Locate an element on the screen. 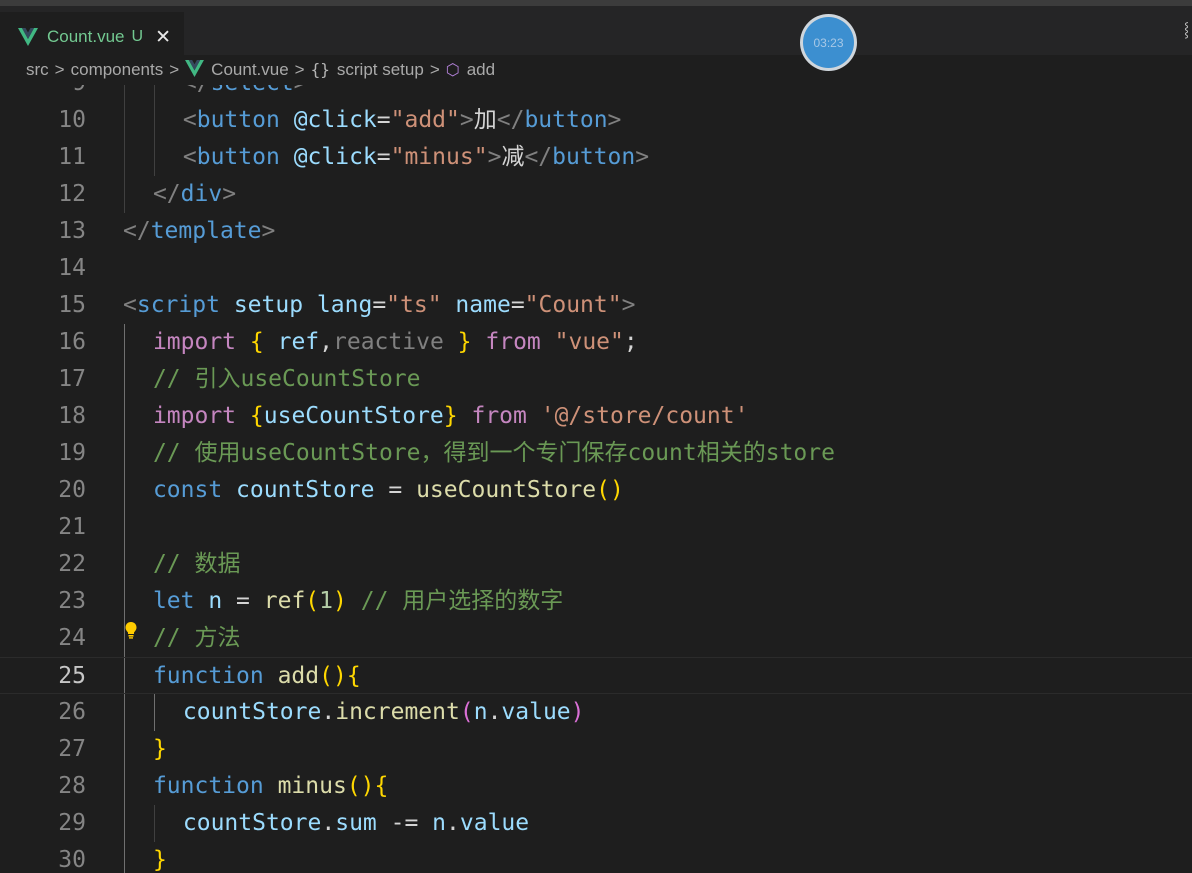 Image resolution: width=1192 pixels, height=873 pixels. close-icon: ✕ is located at coordinates (163, 37).